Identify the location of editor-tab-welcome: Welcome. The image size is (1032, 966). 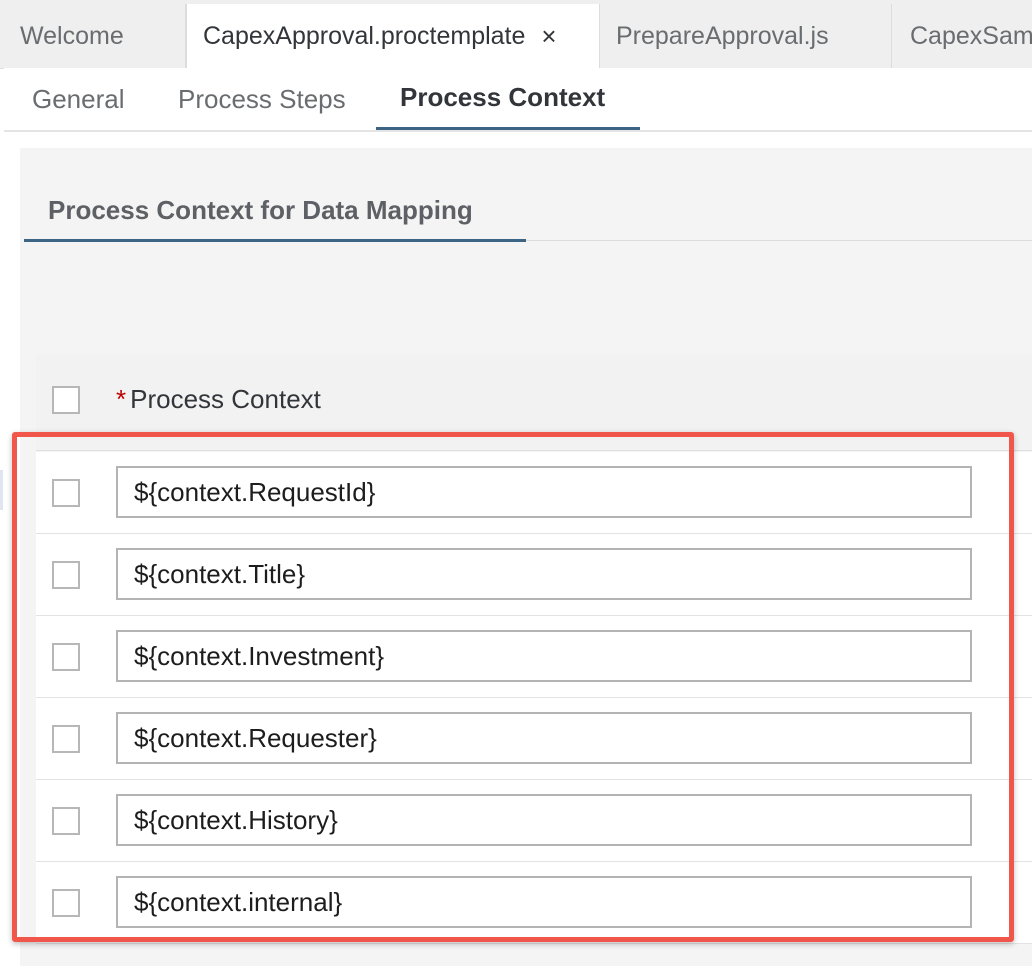
(93, 36).